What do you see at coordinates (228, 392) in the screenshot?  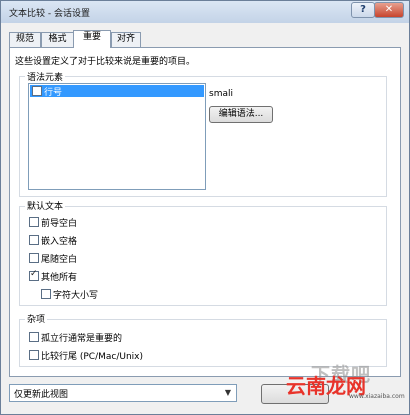 I see `chevron-down-icon: ▼` at bounding box center [228, 392].